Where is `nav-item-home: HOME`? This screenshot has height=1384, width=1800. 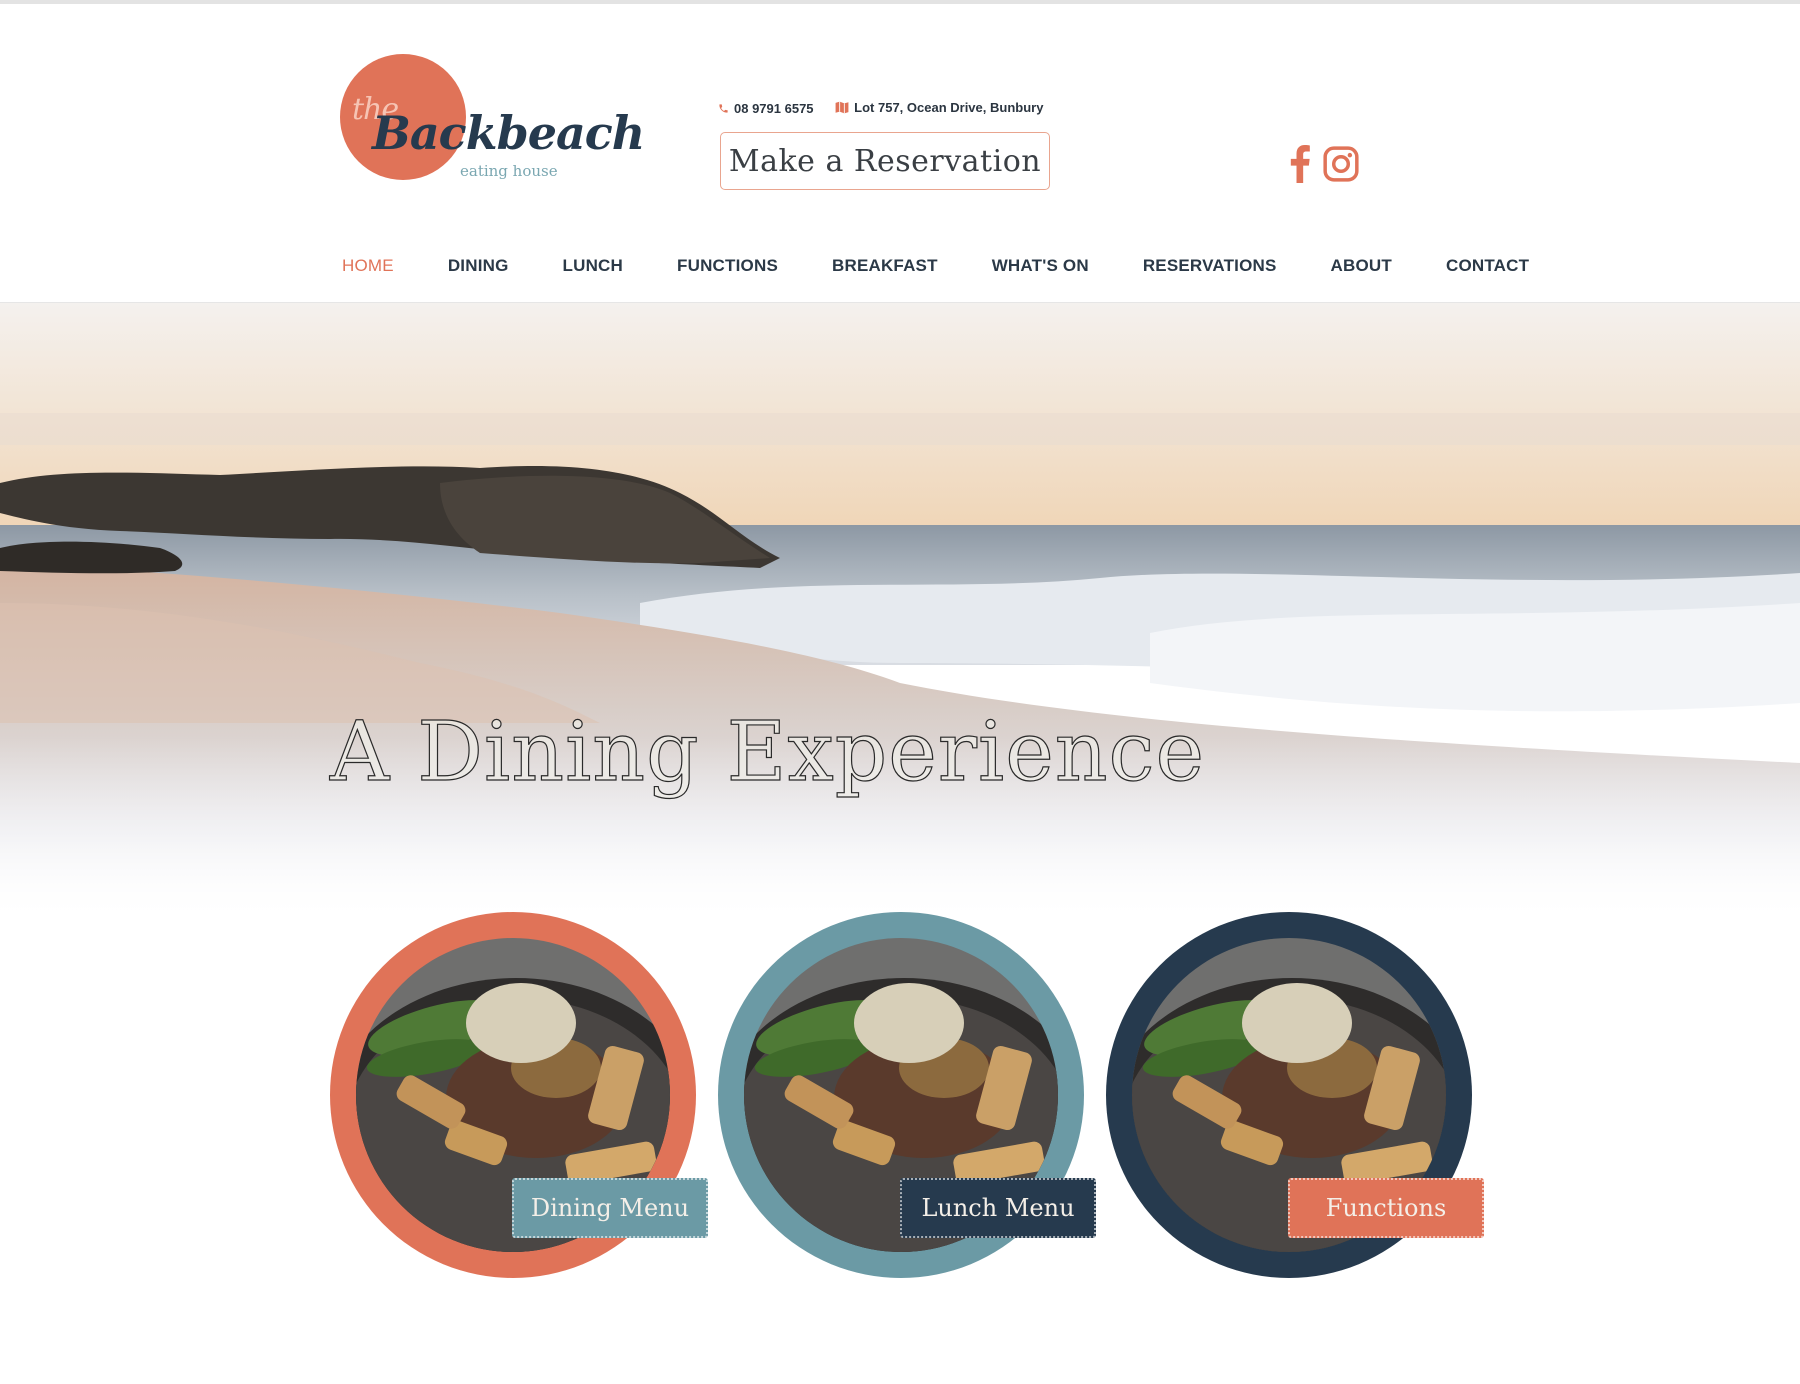
nav-item-home: HOME is located at coordinates (368, 266).